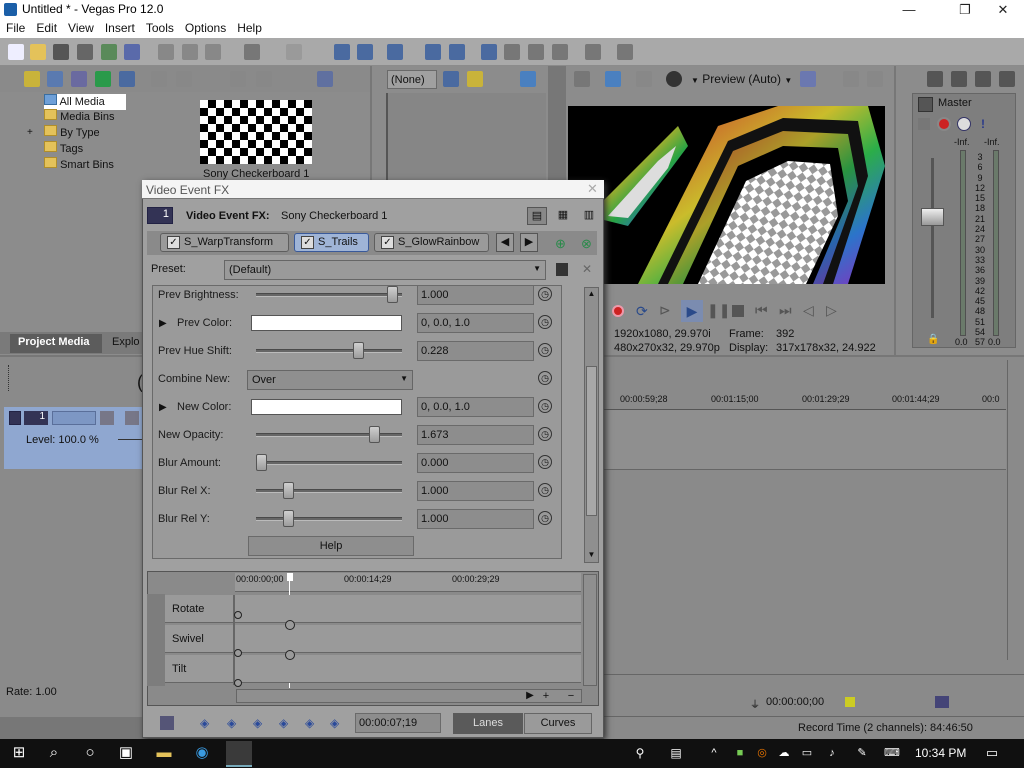  What do you see at coordinates (451, 79) in the screenshot?
I see `trimmer-zoom-icon` at bounding box center [451, 79].